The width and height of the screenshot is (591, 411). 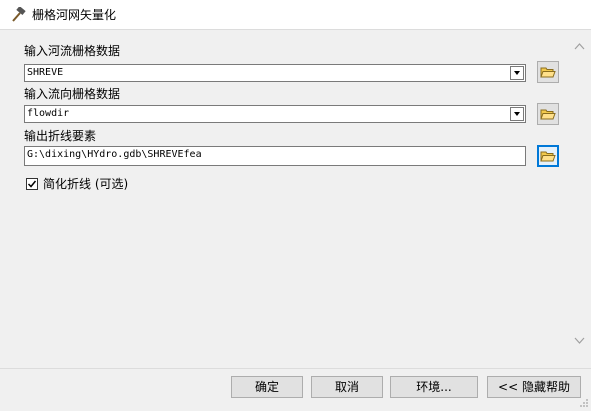 I want to click on chevron-up-icon, so click(x=579, y=46).